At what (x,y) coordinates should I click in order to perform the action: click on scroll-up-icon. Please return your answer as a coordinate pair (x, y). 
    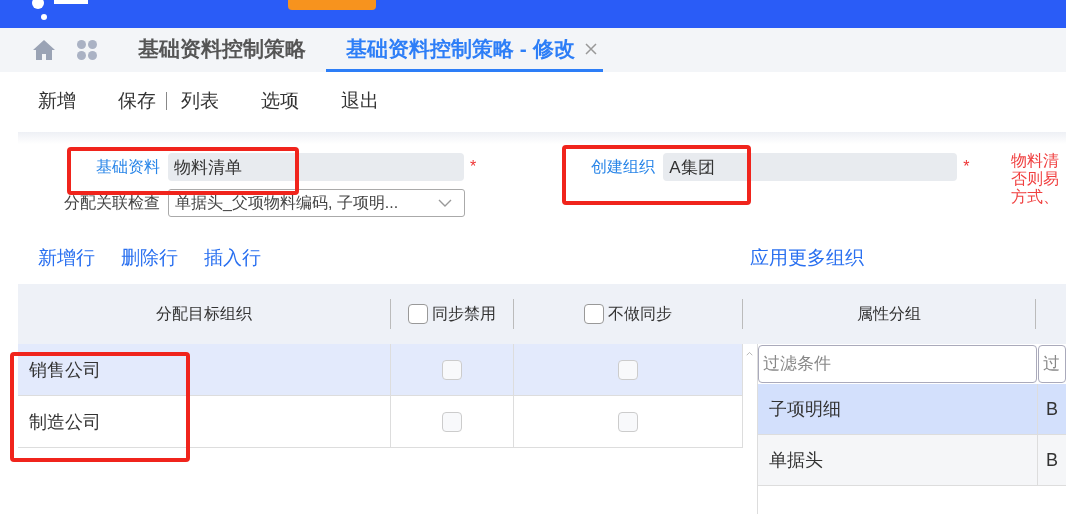
    Looking at the image, I should click on (749, 353).